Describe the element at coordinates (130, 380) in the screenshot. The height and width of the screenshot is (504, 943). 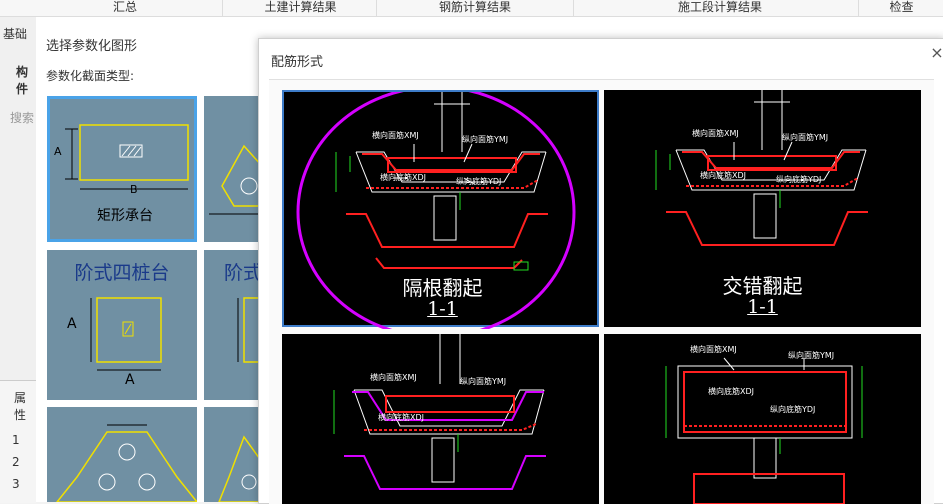
I see `dim-a2-label: A` at that location.